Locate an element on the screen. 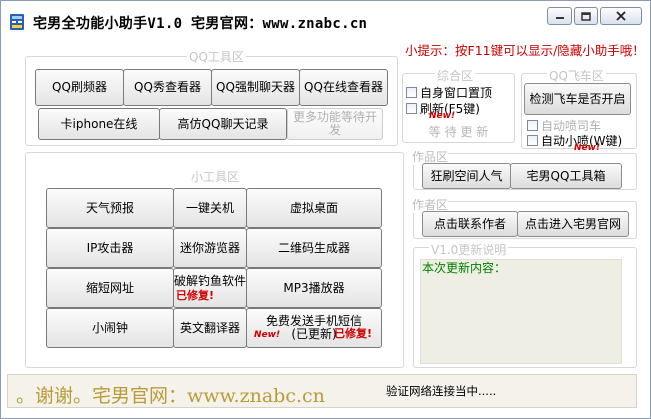  minimize-button is located at coordinates (559, 16).